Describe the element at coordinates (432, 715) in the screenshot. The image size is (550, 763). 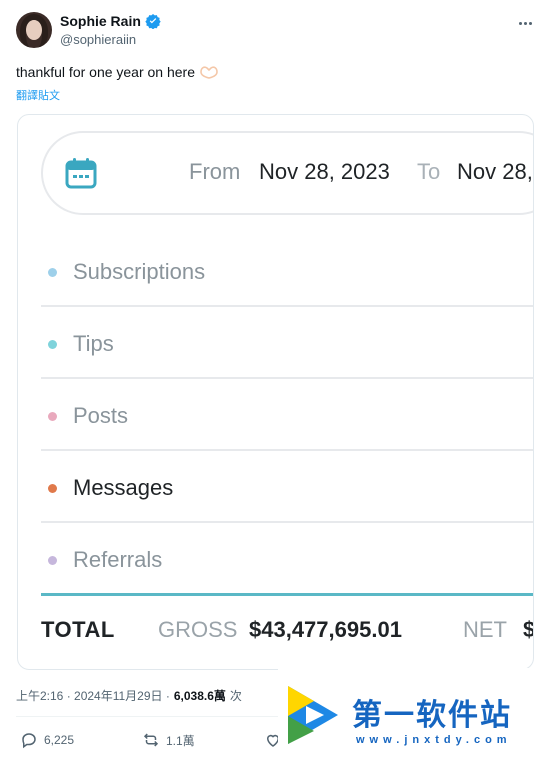
I see `watermark-title: 第一软件站` at that location.